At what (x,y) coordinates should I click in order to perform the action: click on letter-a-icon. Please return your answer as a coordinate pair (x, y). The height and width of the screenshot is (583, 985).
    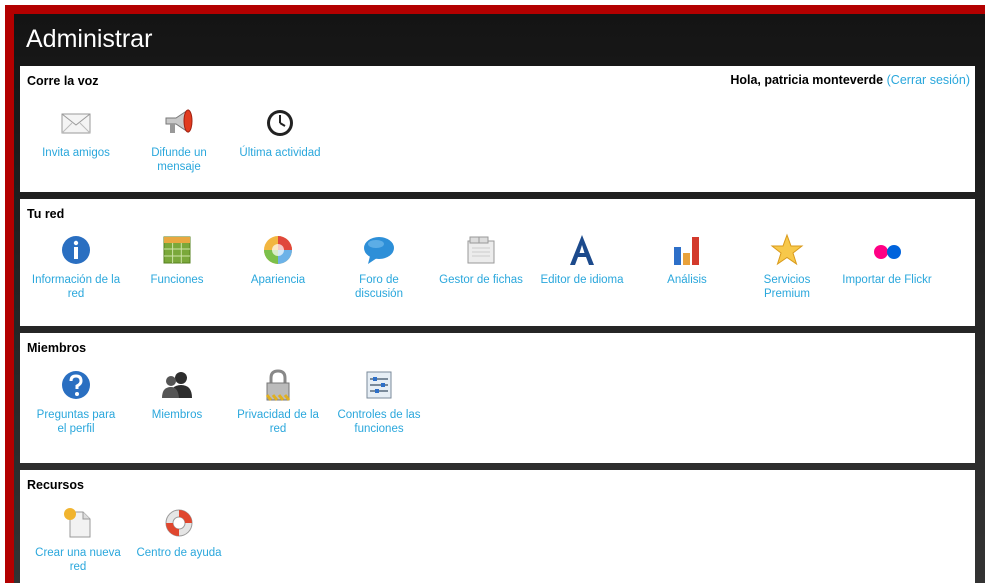
    Looking at the image, I should click on (582, 250).